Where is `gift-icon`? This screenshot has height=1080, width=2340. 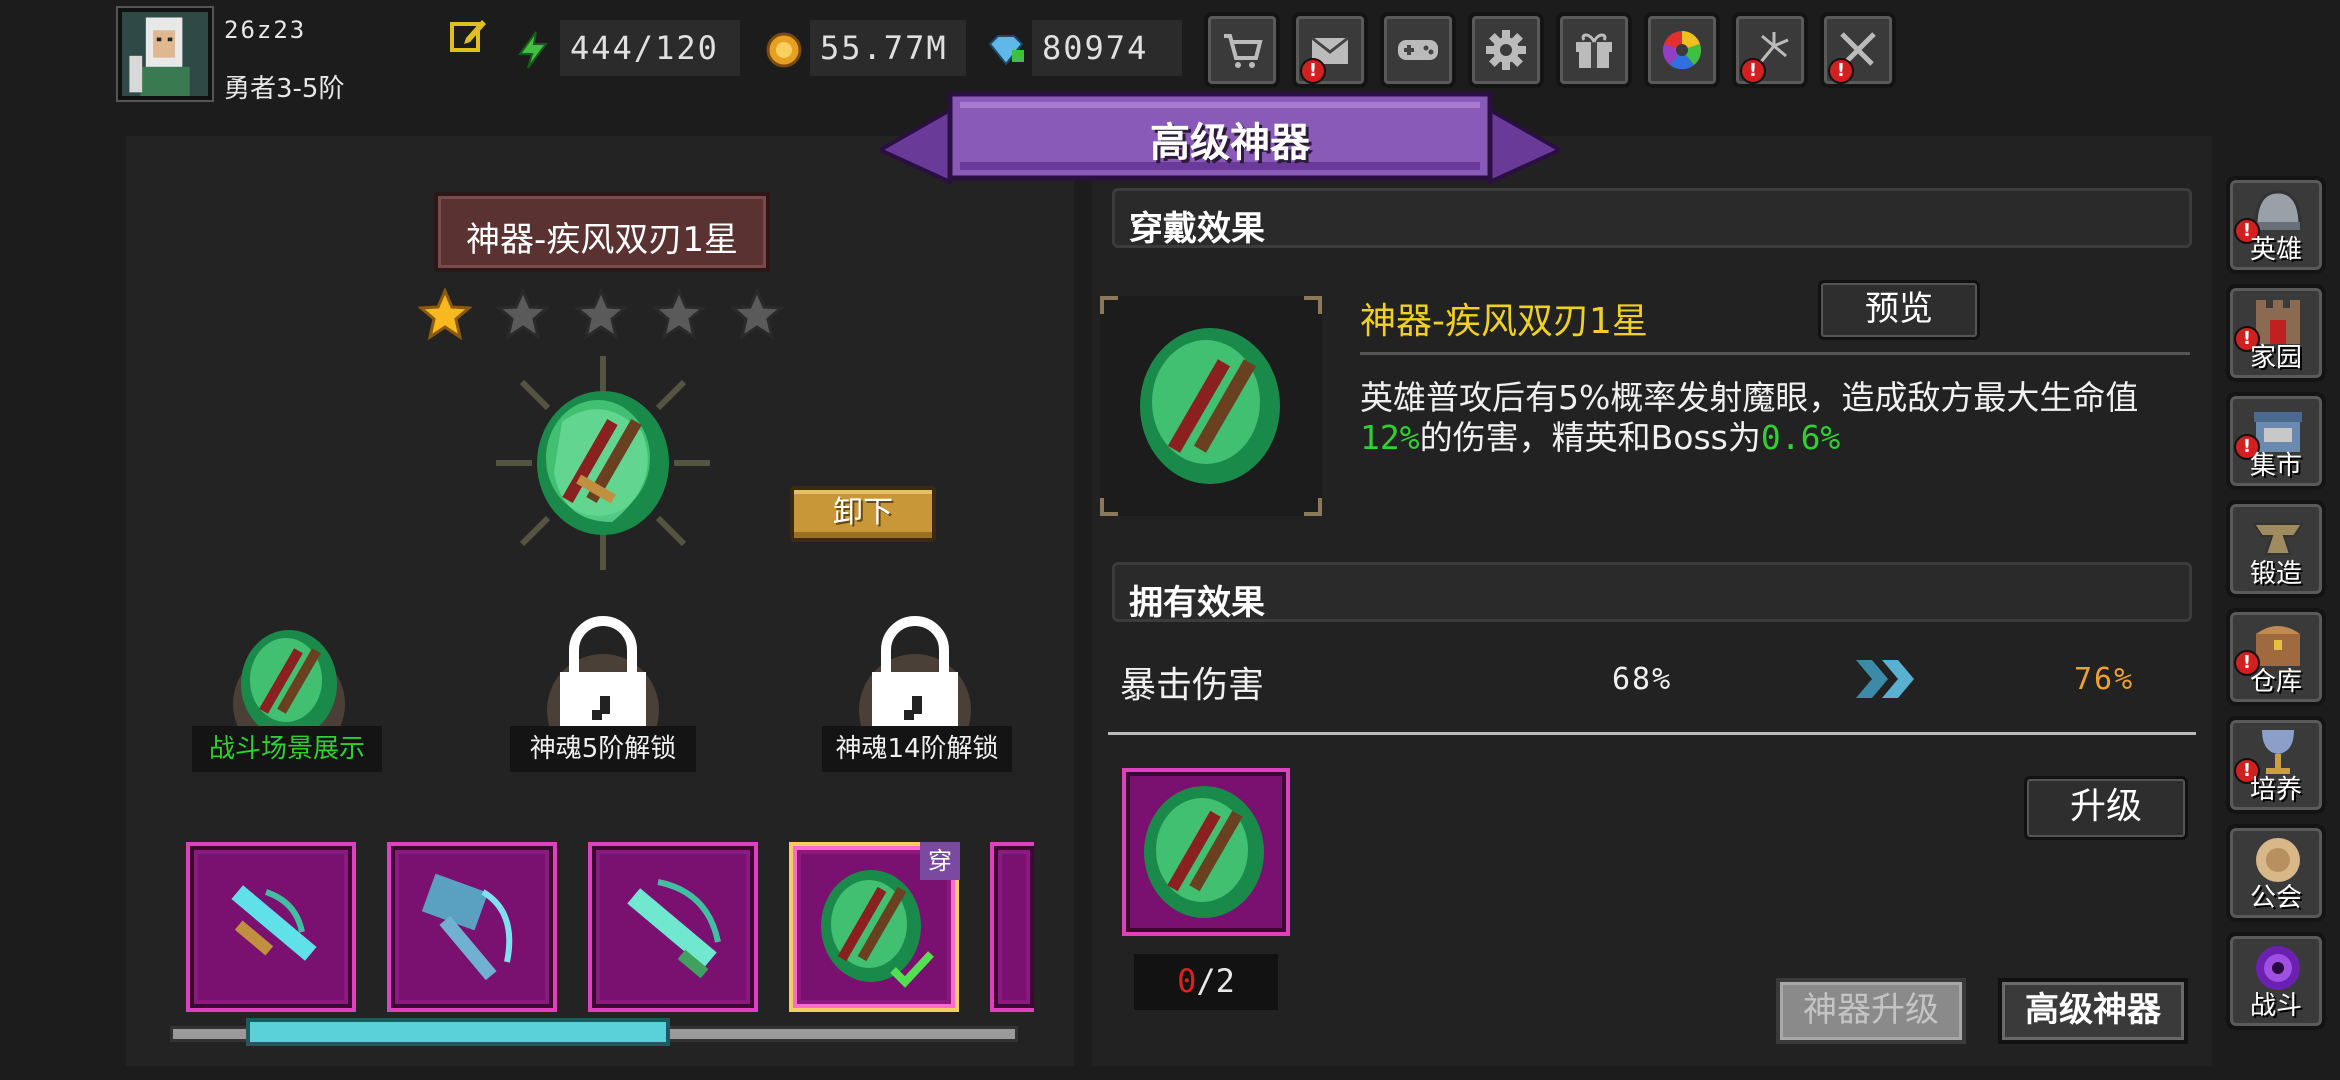
gift-icon is located at coordinates (1594, 50).